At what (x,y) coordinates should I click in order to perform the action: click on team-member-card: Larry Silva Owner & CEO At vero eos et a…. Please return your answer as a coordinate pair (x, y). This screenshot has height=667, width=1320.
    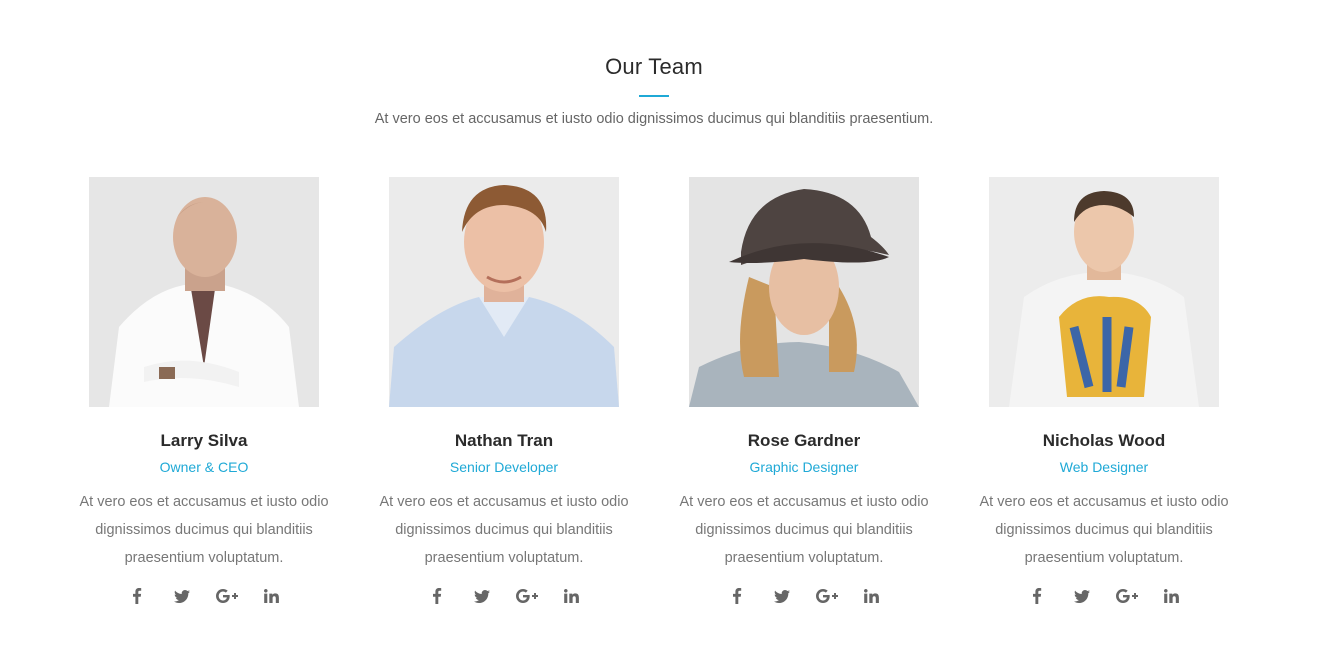
    Looking at the image, I should click on (204, 391).